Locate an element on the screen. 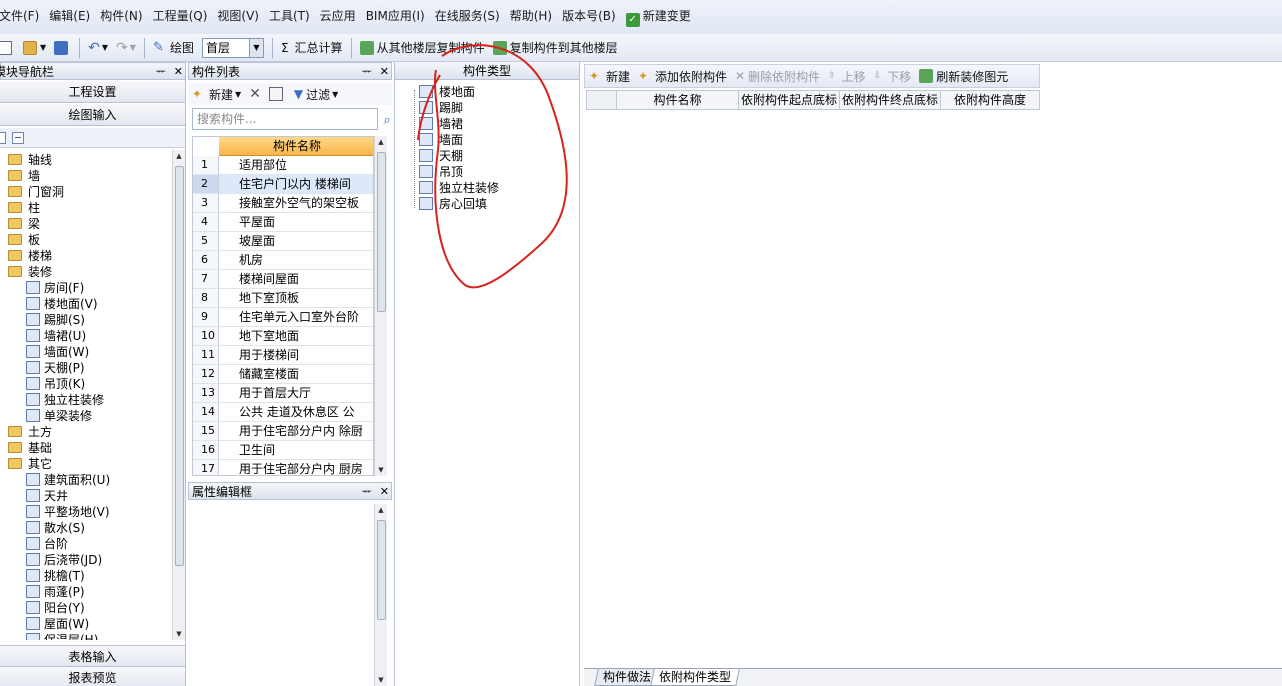 This screenshot has width=1282, height=686. table-row: 12 储藏室楼面 is located at coordinates (283, 374).